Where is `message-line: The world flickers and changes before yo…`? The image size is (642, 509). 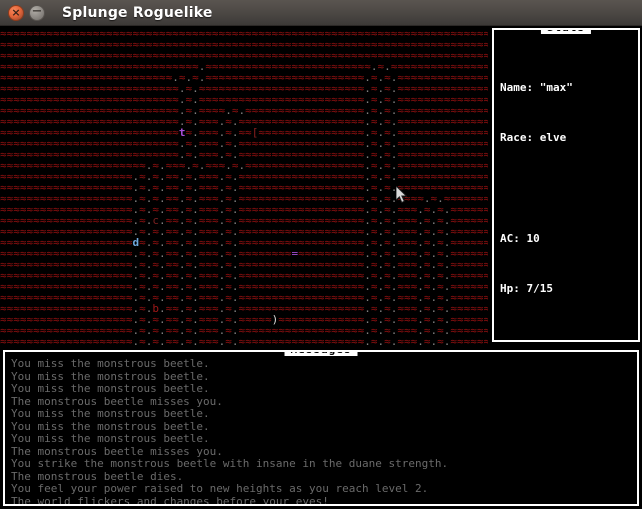 message-line: The world flickers and changes before yo… is located at coordinates (170, 499).